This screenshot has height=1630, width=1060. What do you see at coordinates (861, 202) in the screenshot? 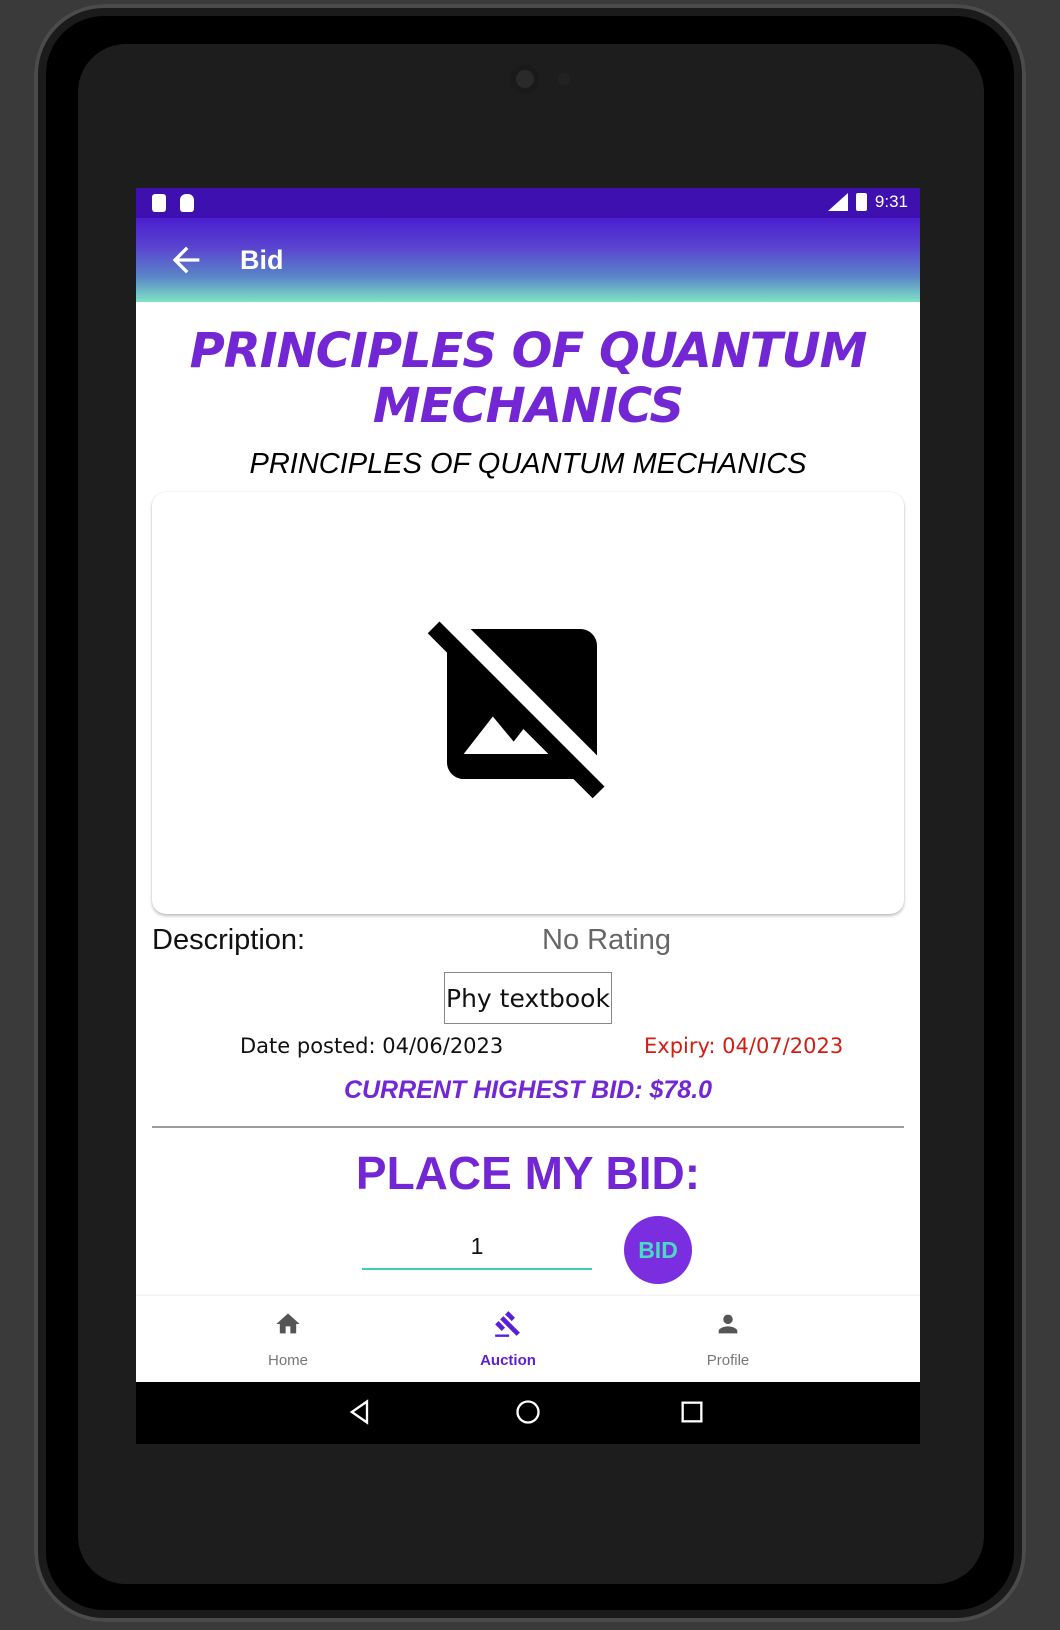
I see `battery-icon` at bounding box center [861, 202].